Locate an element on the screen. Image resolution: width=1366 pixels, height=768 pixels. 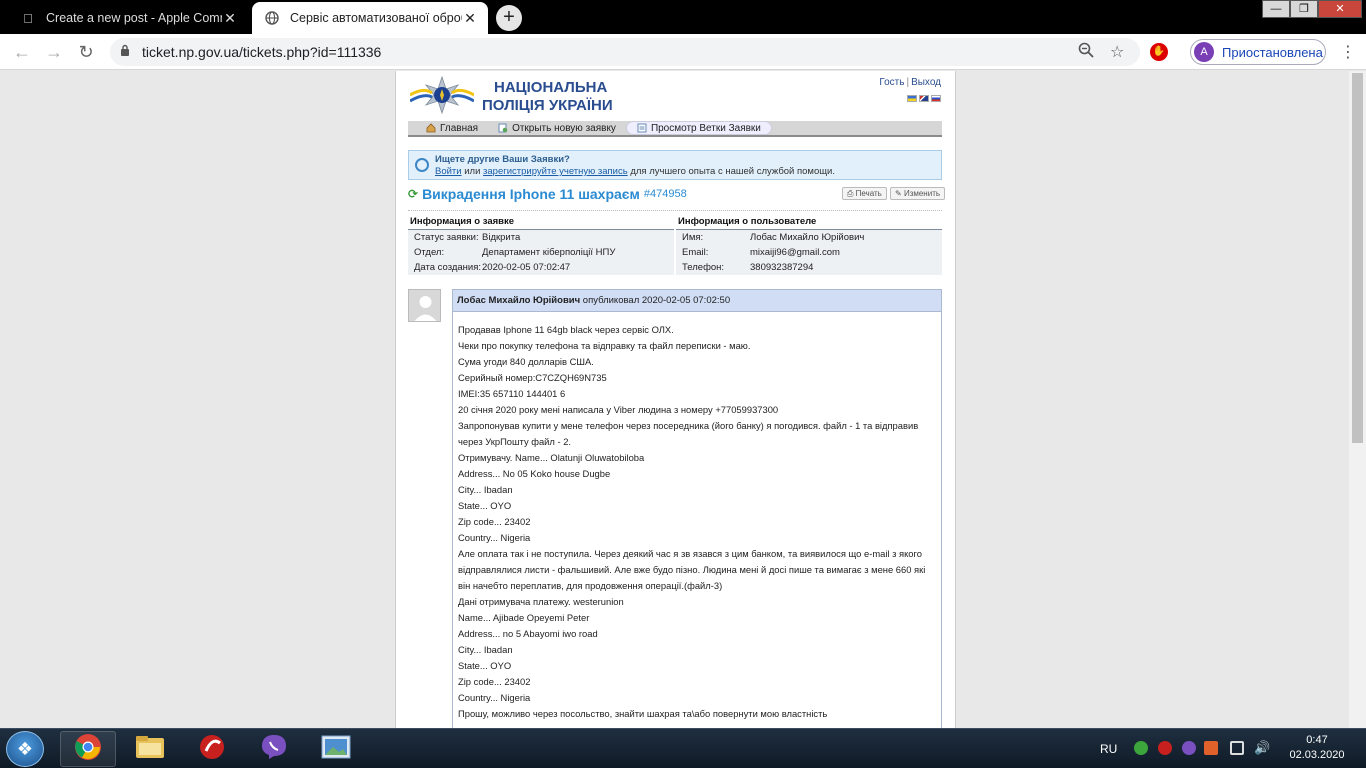
tab-police-service: Сервіс автоматизованої оброб ✕ is located at coordinates (370, 18).